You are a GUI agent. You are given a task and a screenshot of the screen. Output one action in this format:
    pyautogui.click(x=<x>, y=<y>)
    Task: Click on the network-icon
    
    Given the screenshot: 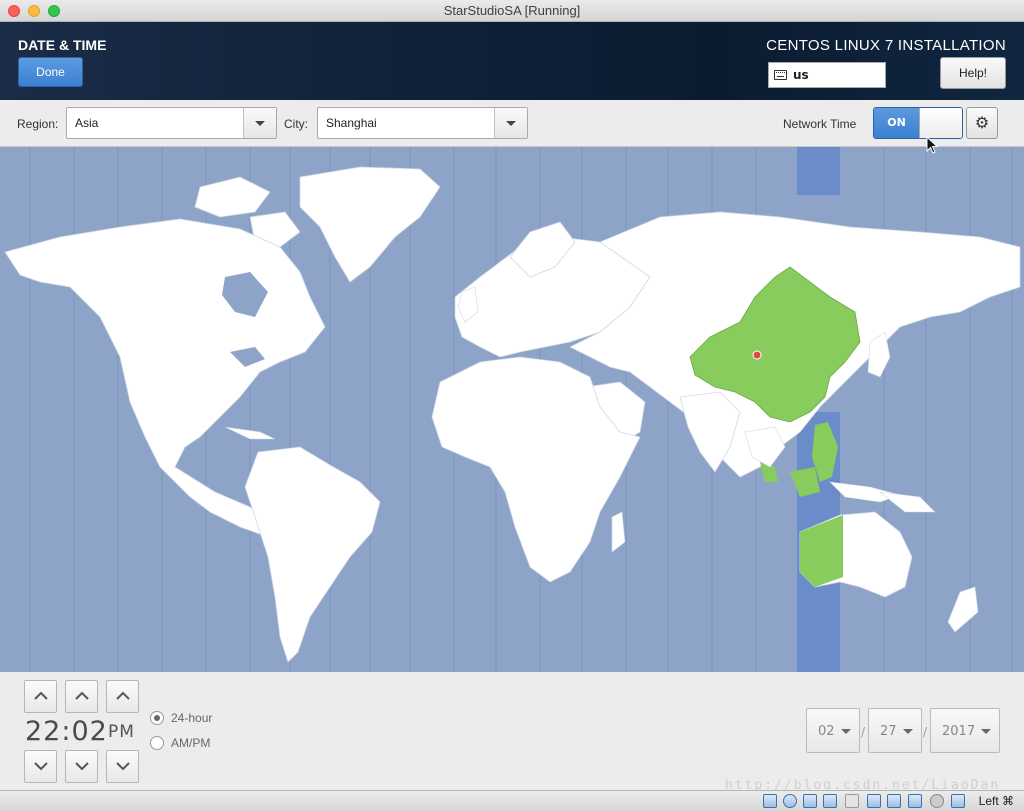 What is the action you would take?
    pyautogui.click(x=874, y=801)
    